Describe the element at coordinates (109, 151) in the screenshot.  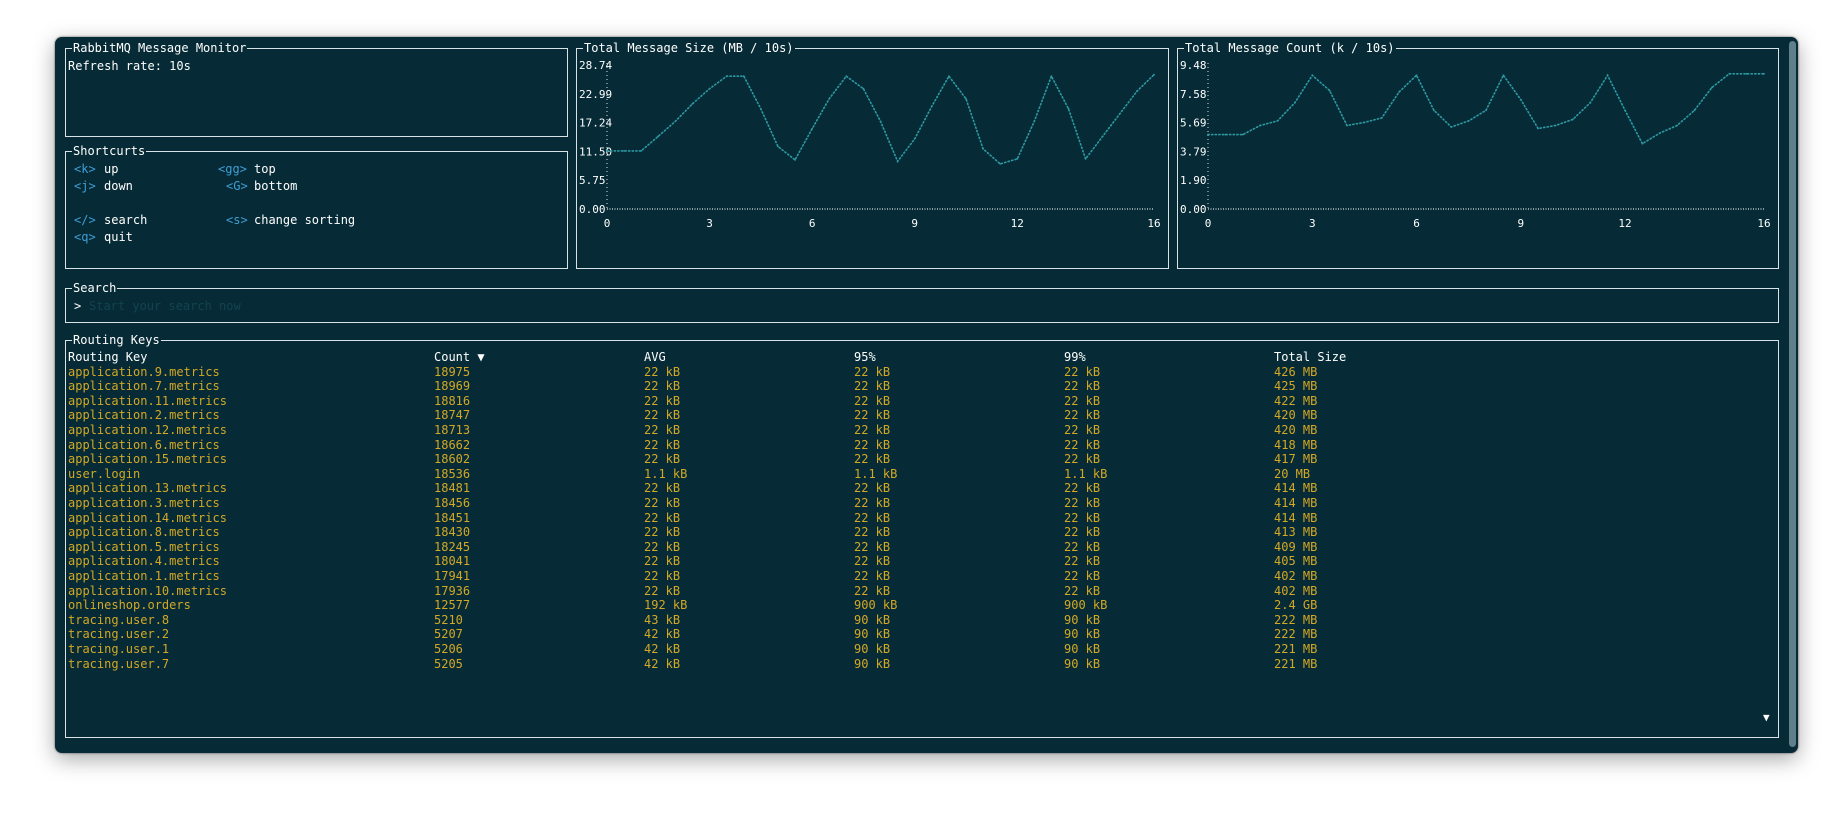
I see `shortcuts-title: Shortcurts` at that location.